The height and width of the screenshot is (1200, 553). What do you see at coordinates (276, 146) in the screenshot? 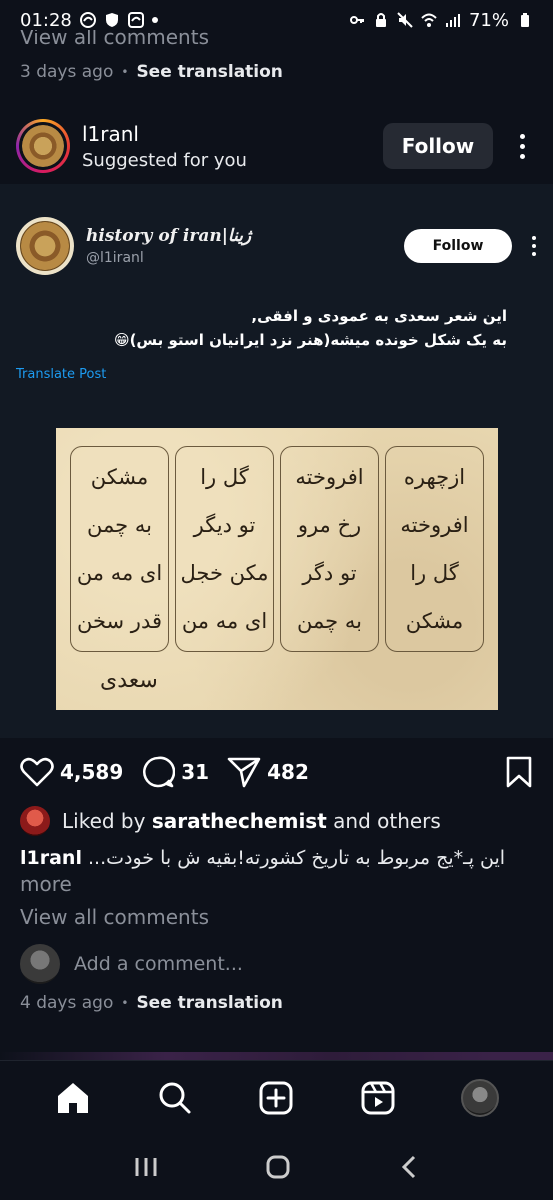
I see `post-header: l1ranl Suggested for you Follow` at bounding box center [276, 146].